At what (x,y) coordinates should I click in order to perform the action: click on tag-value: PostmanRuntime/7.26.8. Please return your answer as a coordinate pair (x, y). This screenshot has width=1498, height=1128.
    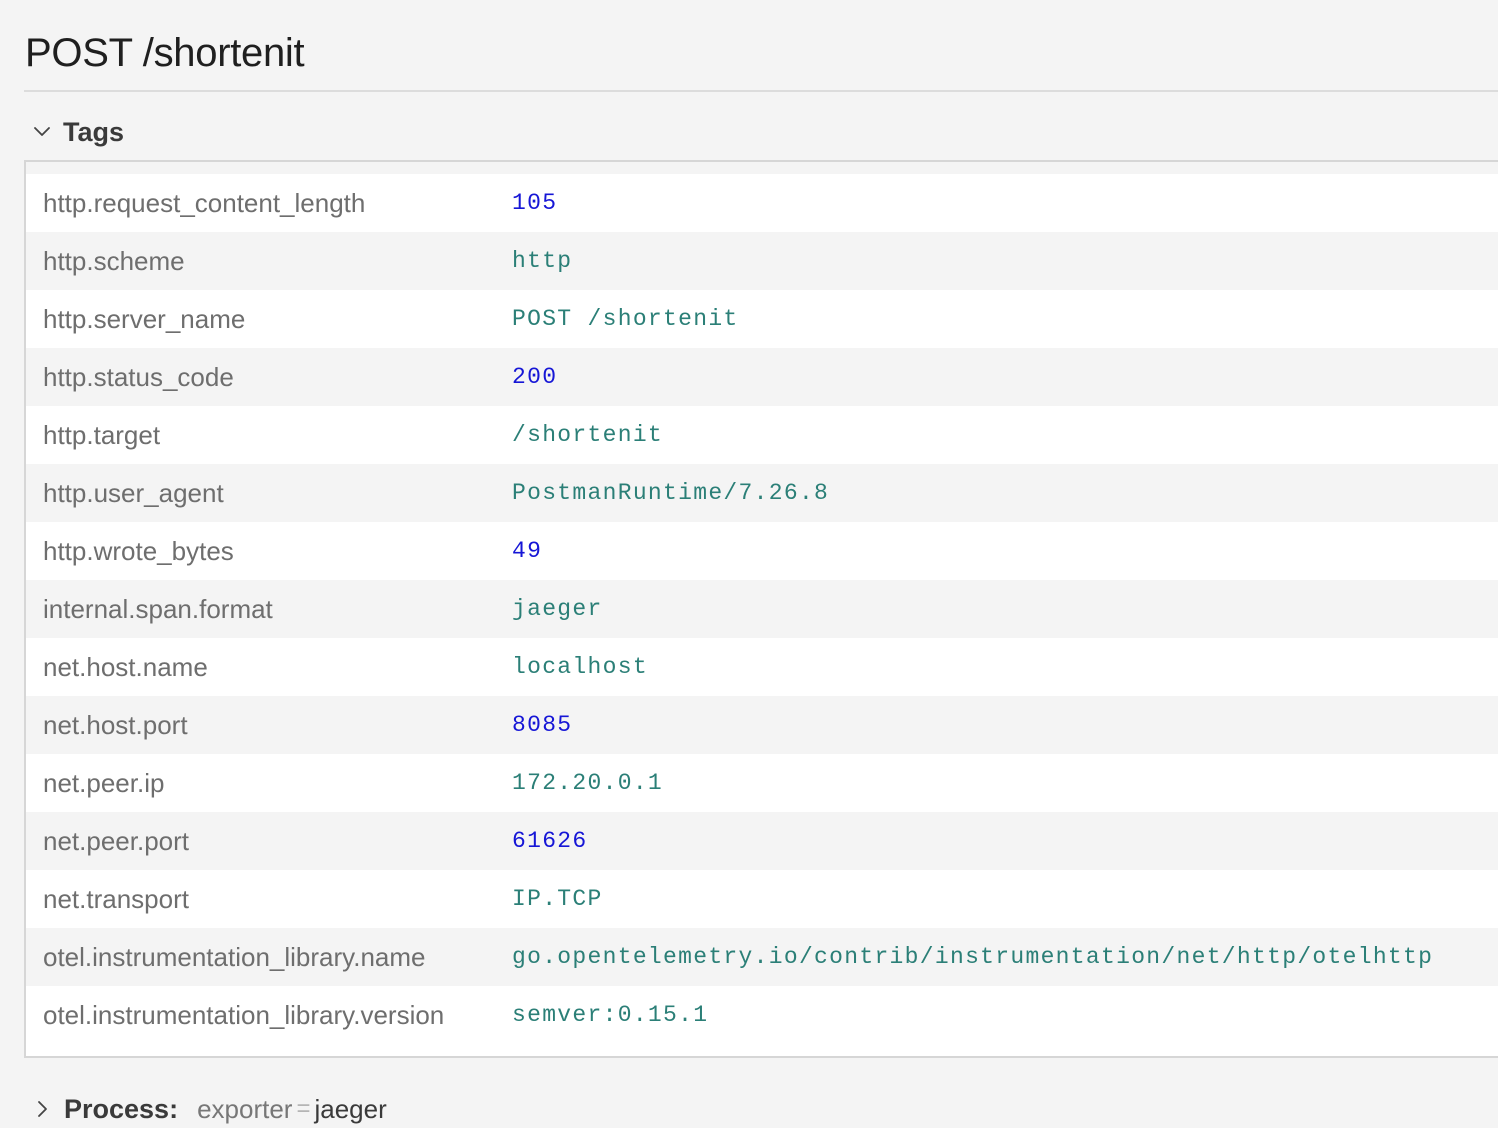
    Looking at the image, I should click on (671, 493).